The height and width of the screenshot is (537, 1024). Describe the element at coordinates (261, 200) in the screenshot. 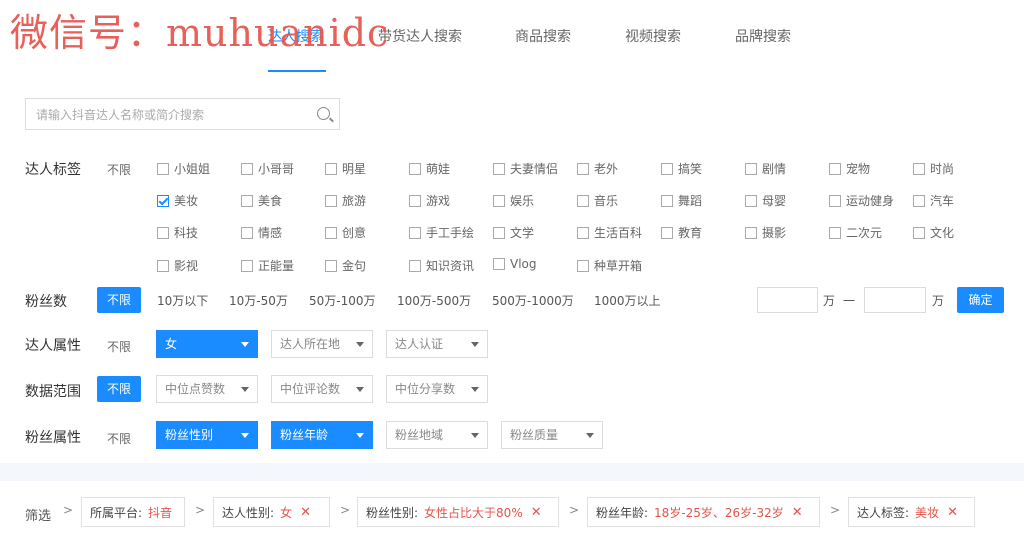

I see `tag-checkbox: 美食` at that location.